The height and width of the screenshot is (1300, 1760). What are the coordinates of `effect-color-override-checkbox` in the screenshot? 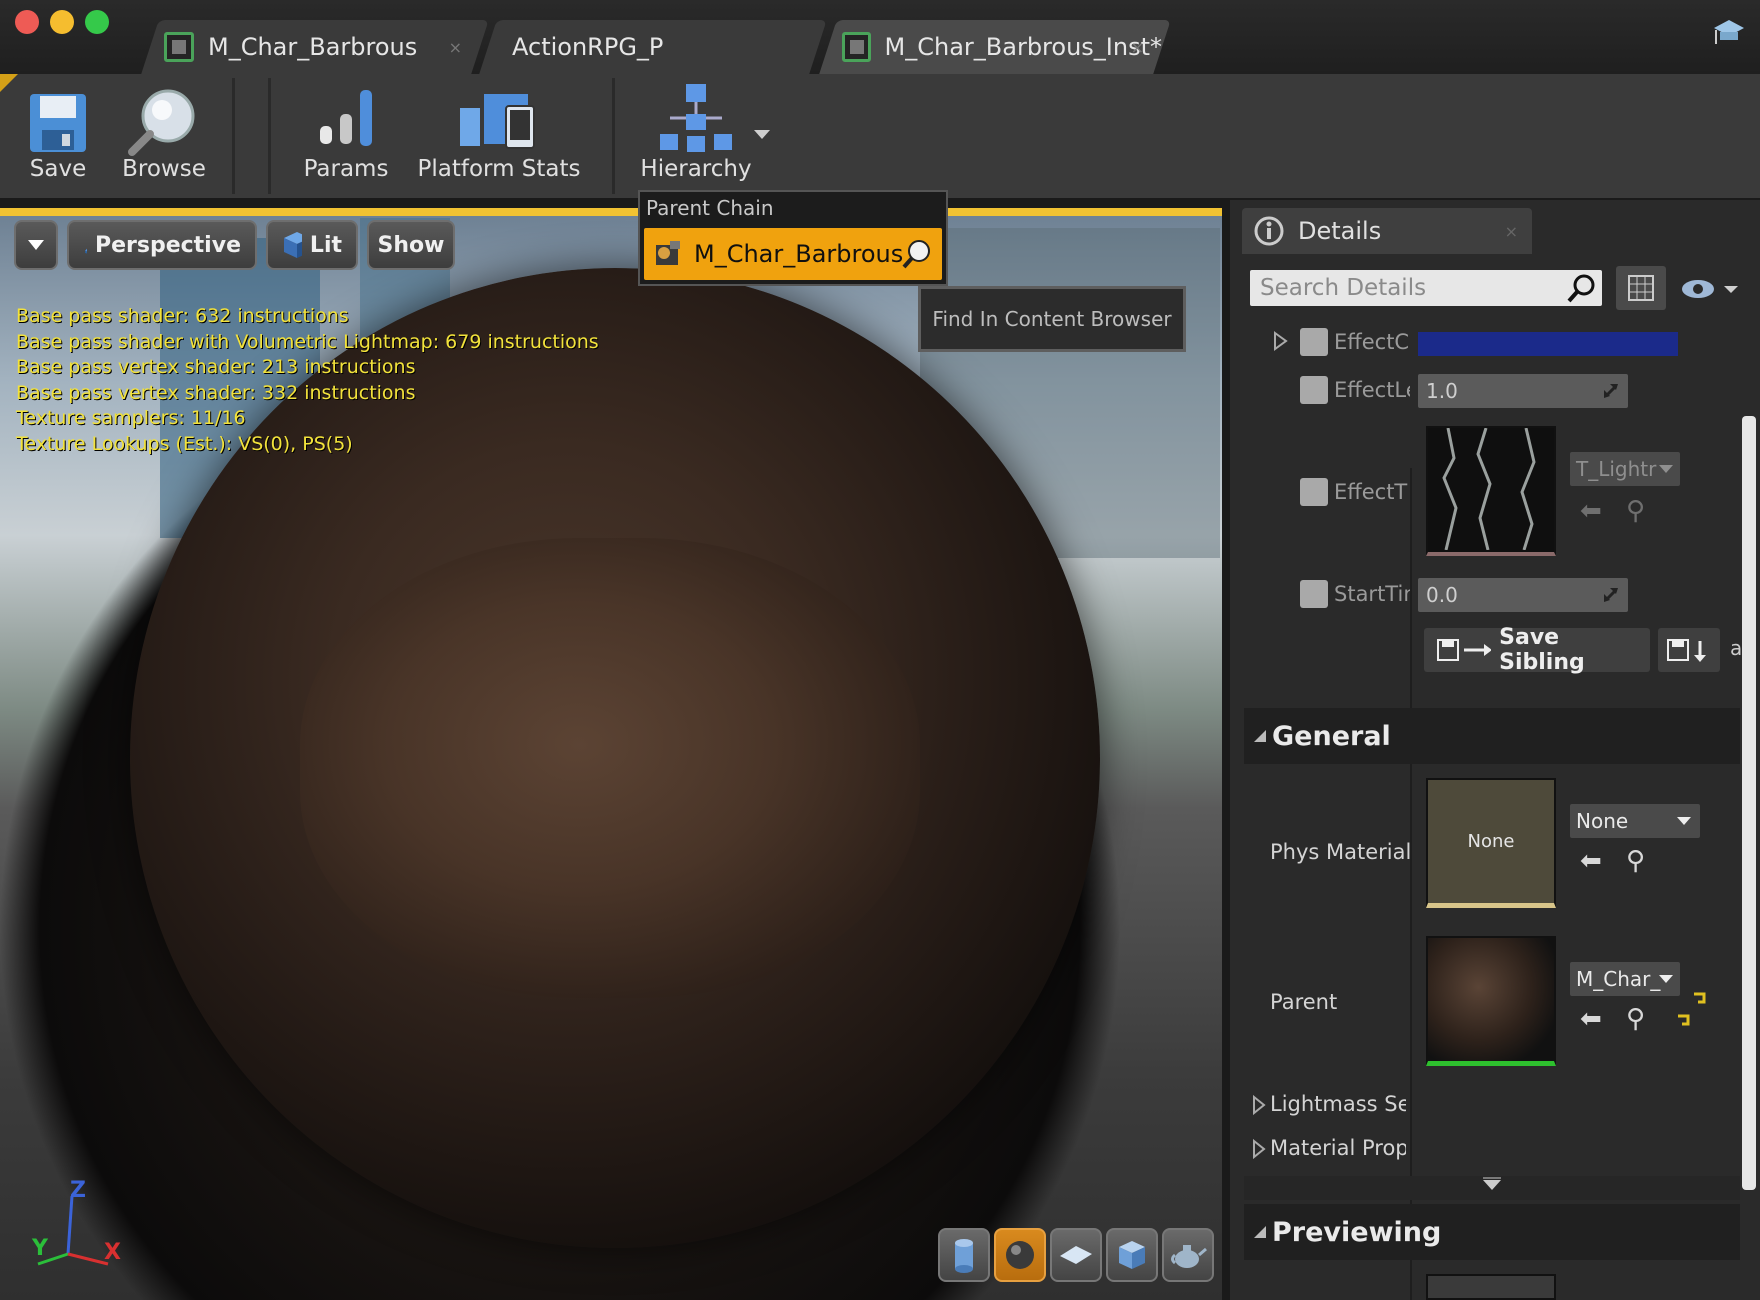 It's located at (1314, 342).